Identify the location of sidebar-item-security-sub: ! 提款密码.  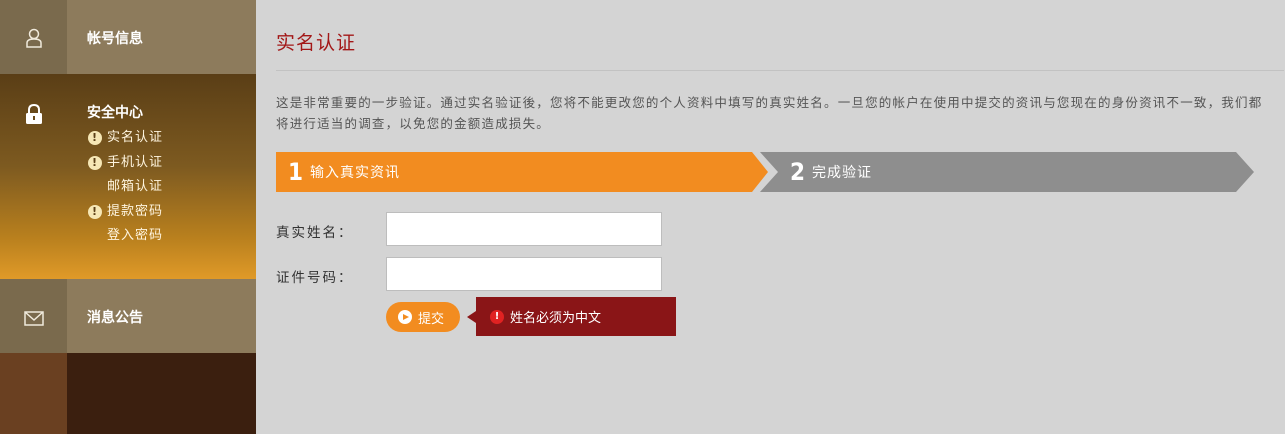
(125, 212).